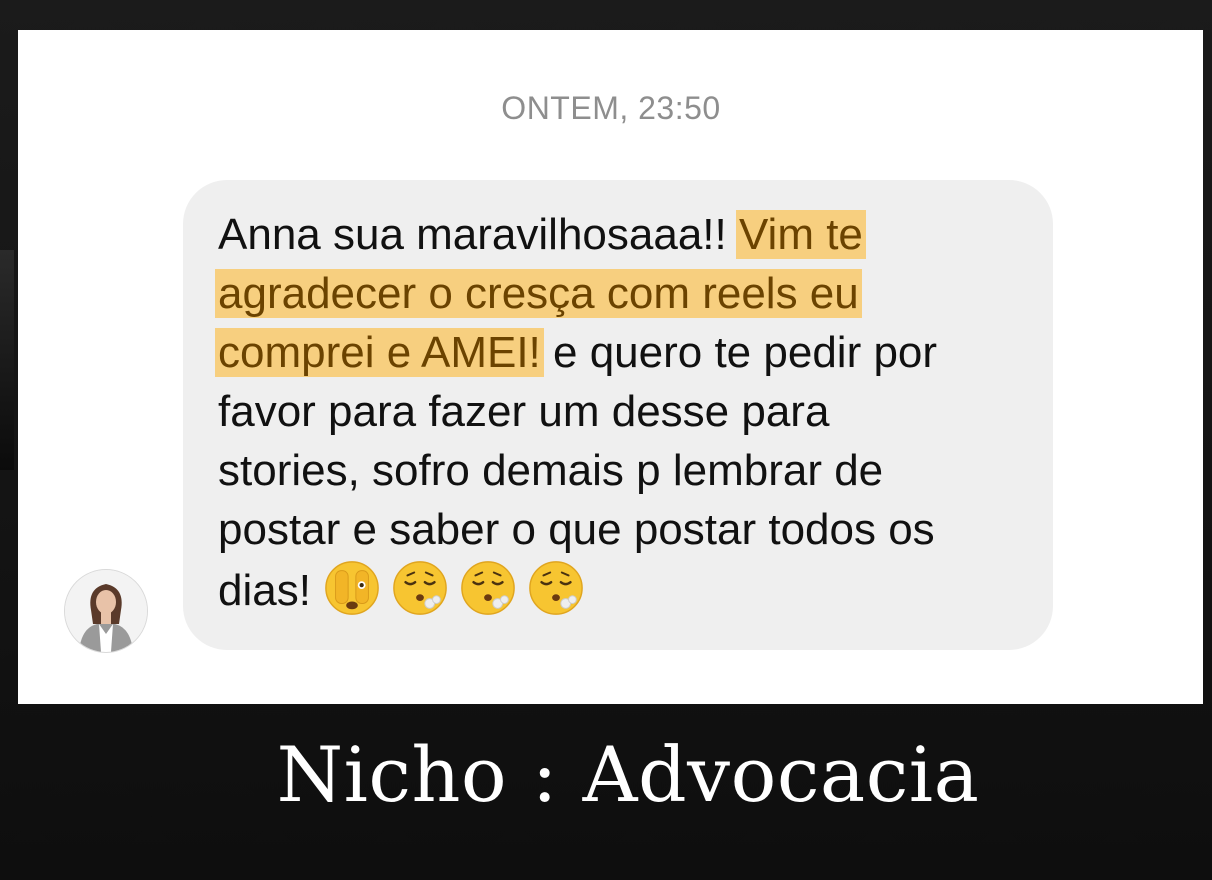 Image resolution: width=1212 pixels, height=880 pixels. What do you see at coordinates (551, 470) in the screenshot?
I see `message-line-5: stories, sofro demais p lembrar de` at bounding box center [551, 470].